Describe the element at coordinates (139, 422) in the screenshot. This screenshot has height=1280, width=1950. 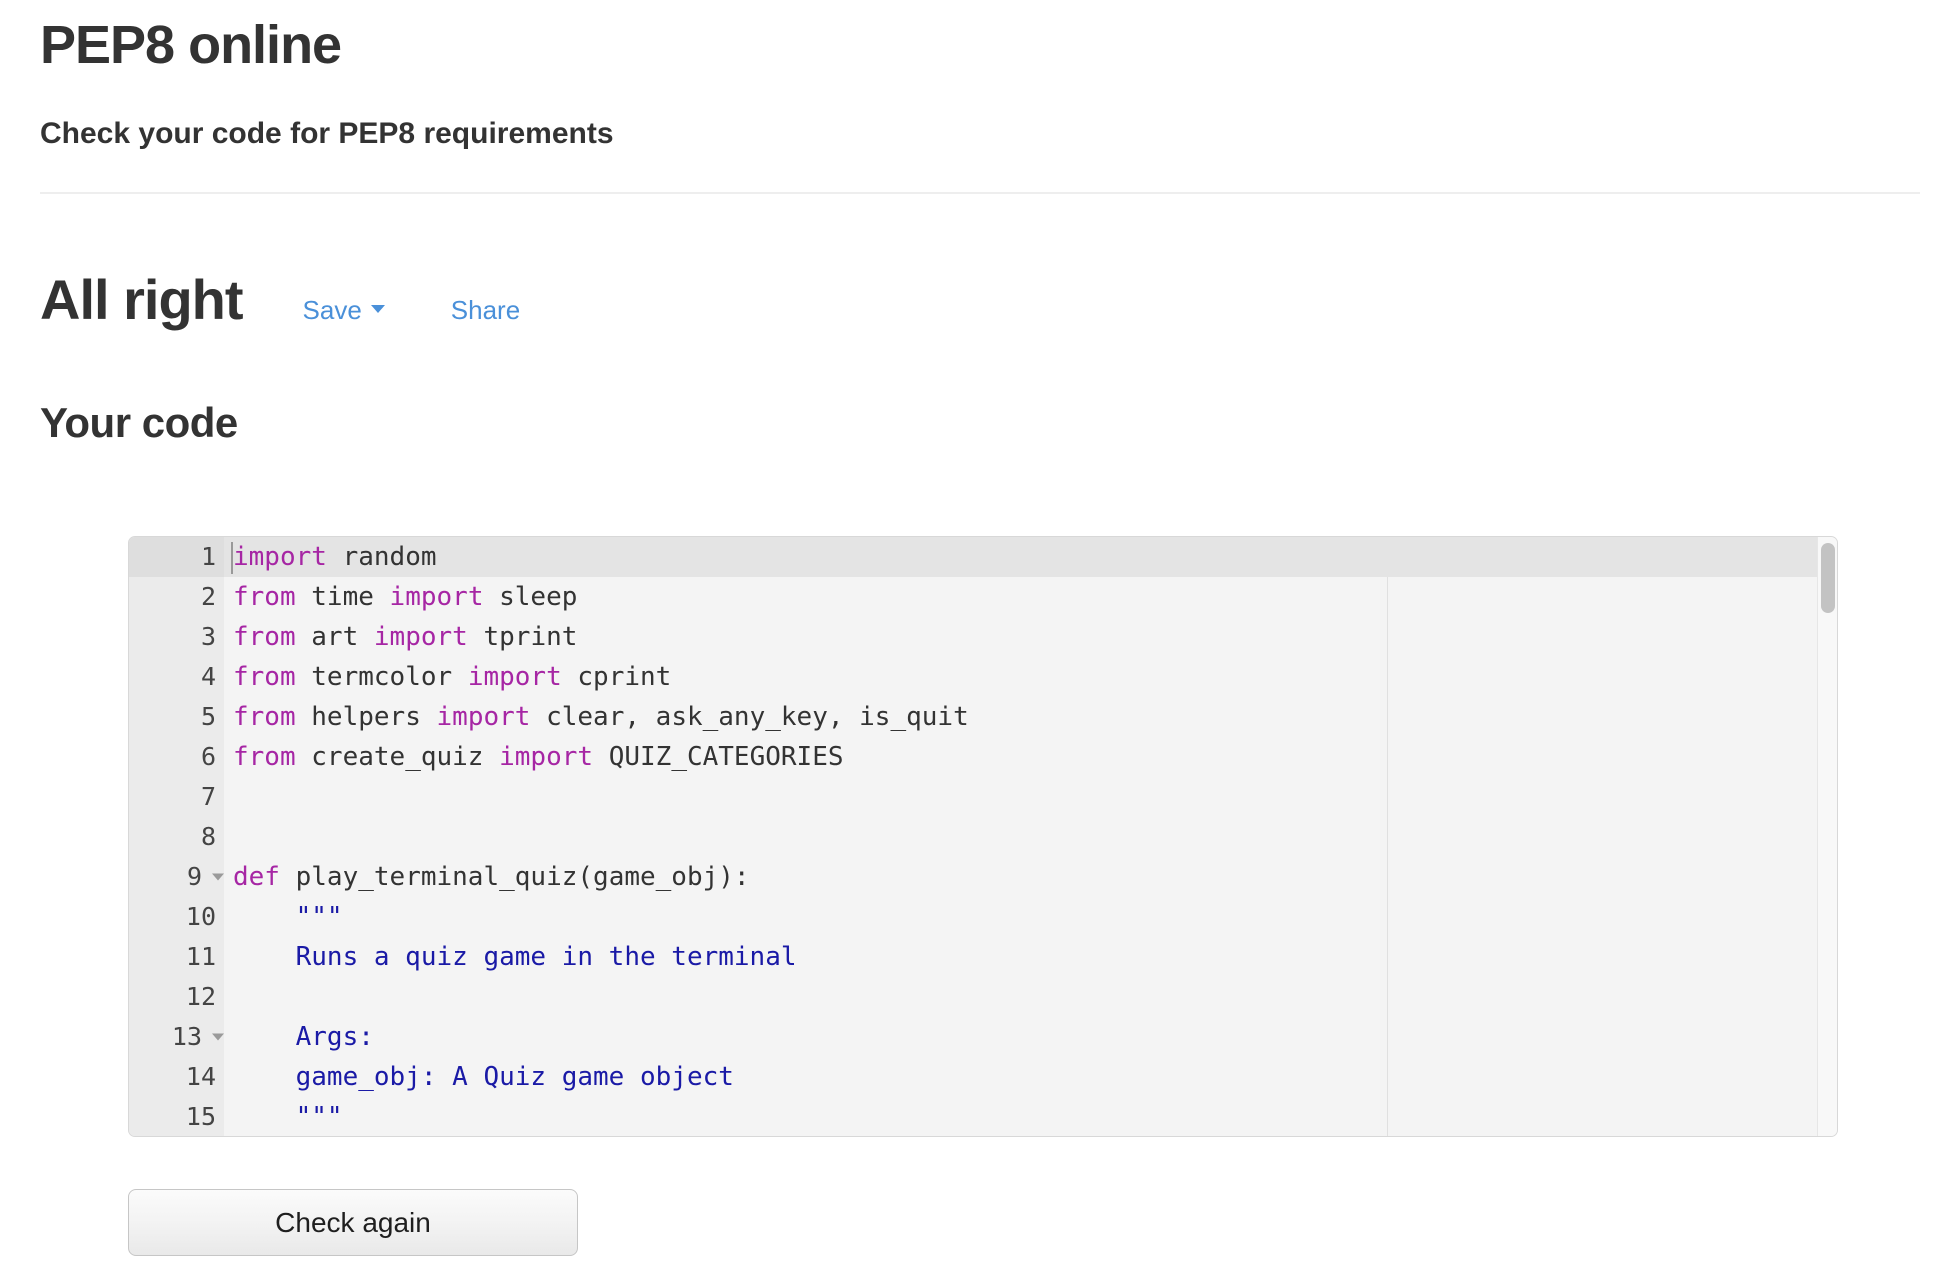
I see `your-code-heading: Your code` at that location.